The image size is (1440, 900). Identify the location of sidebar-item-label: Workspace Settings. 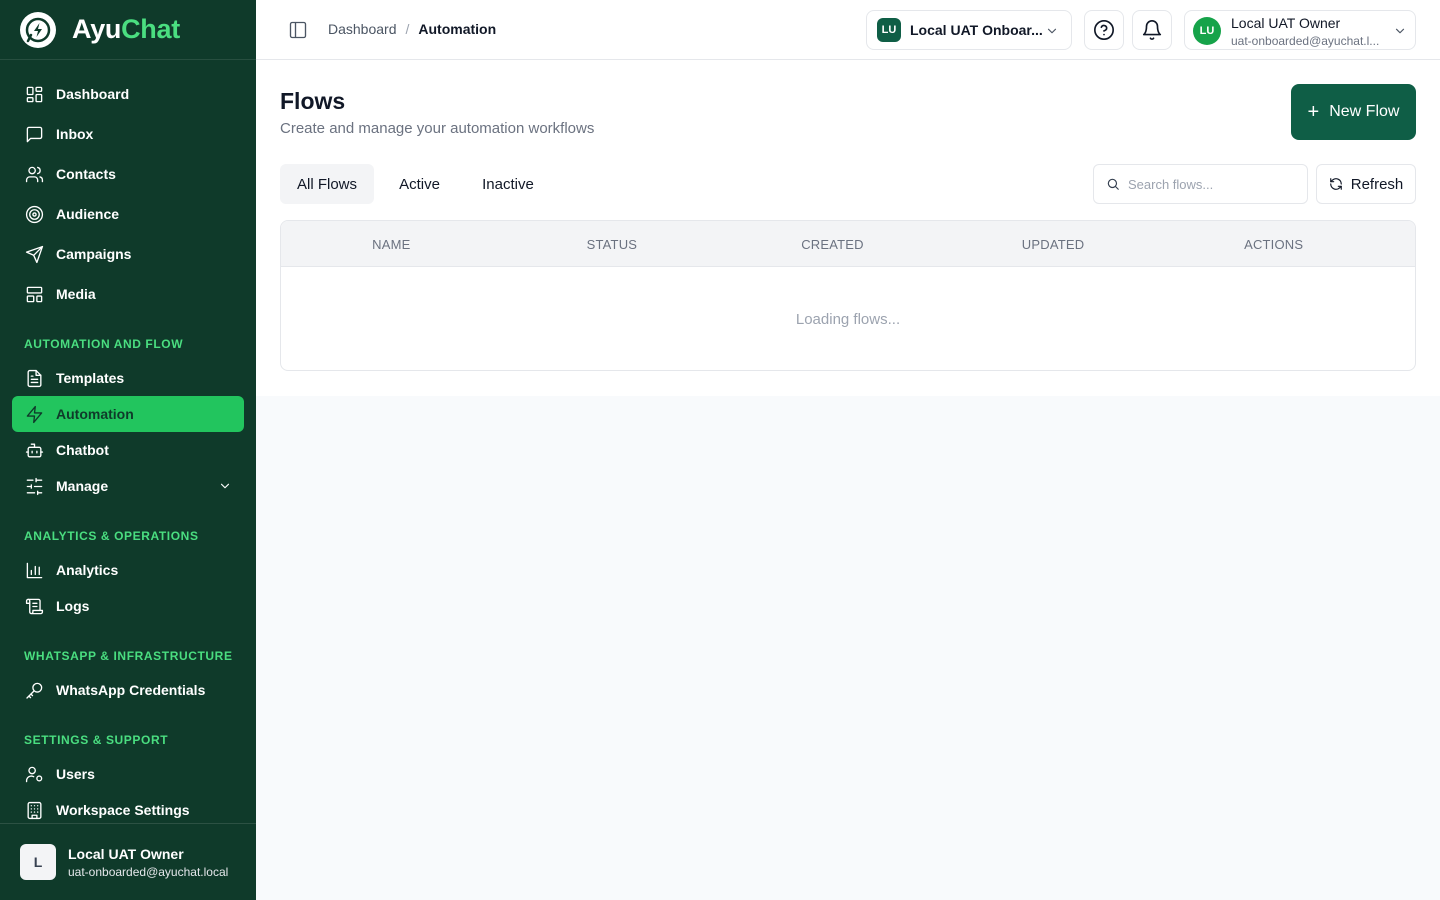
(123, 810).